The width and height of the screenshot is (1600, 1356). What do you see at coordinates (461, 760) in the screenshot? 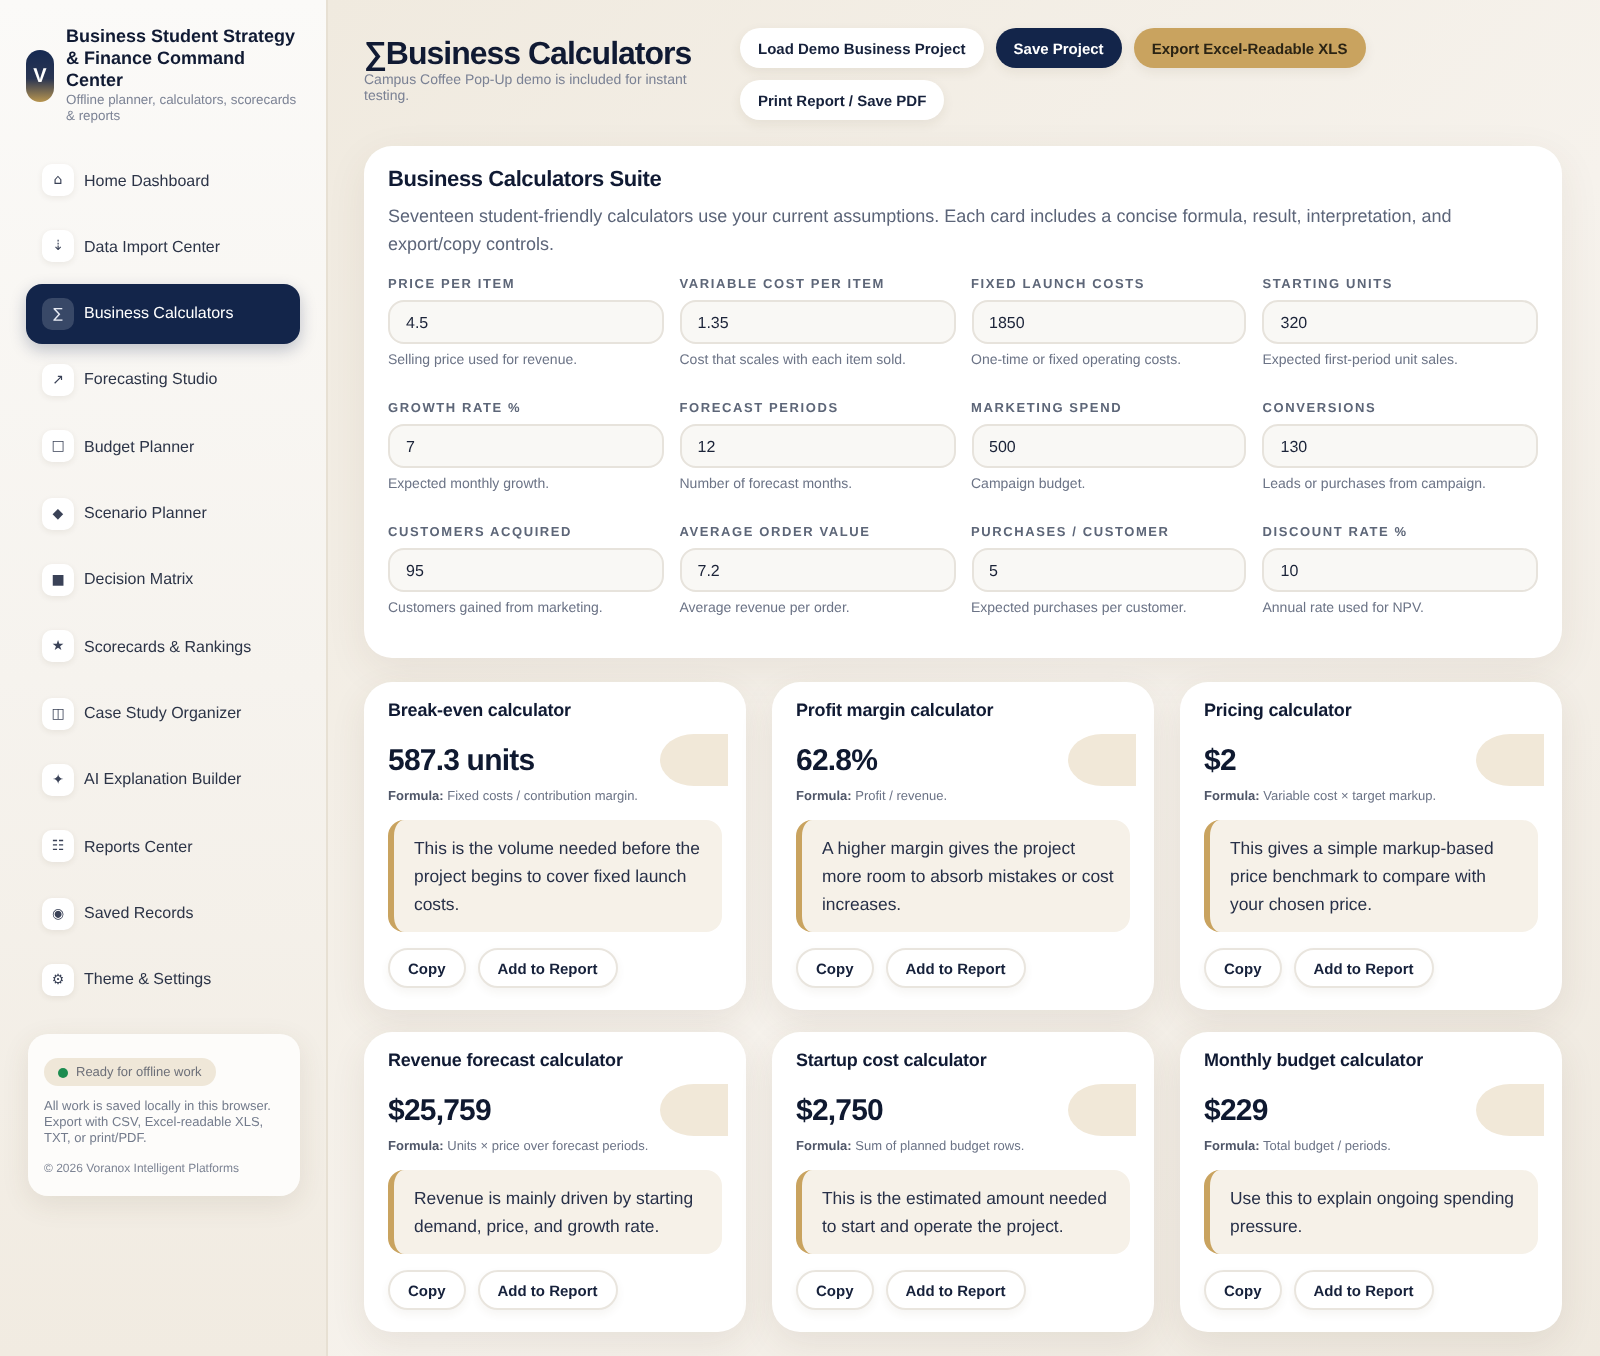
I see `result-value: 587.3 units` at bounding box center [461, 760].